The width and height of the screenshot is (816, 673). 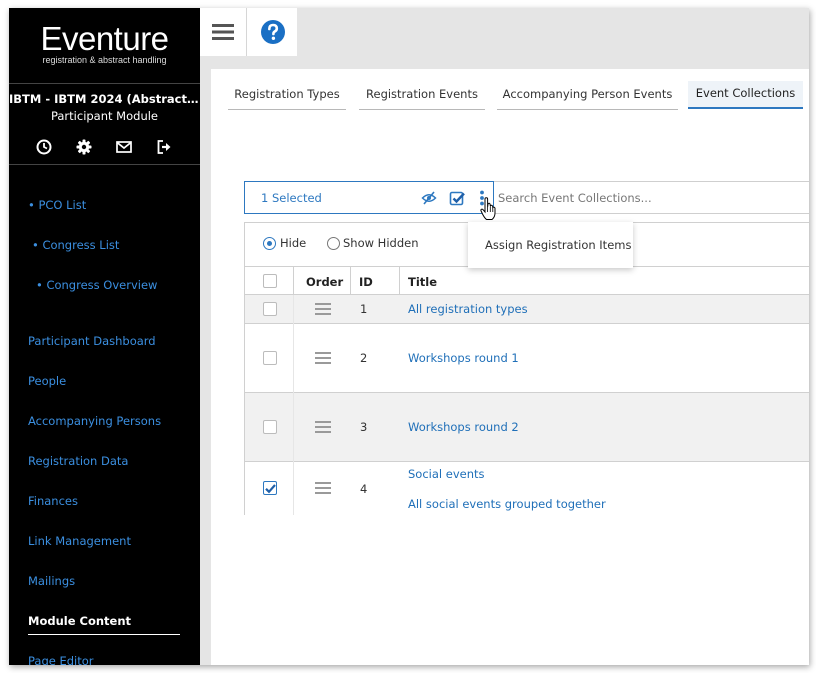 What do you see at coordinates (293, 243) in the screenshot?
I see `hide-radio-label: Hide` at bounding box center [293, 243].